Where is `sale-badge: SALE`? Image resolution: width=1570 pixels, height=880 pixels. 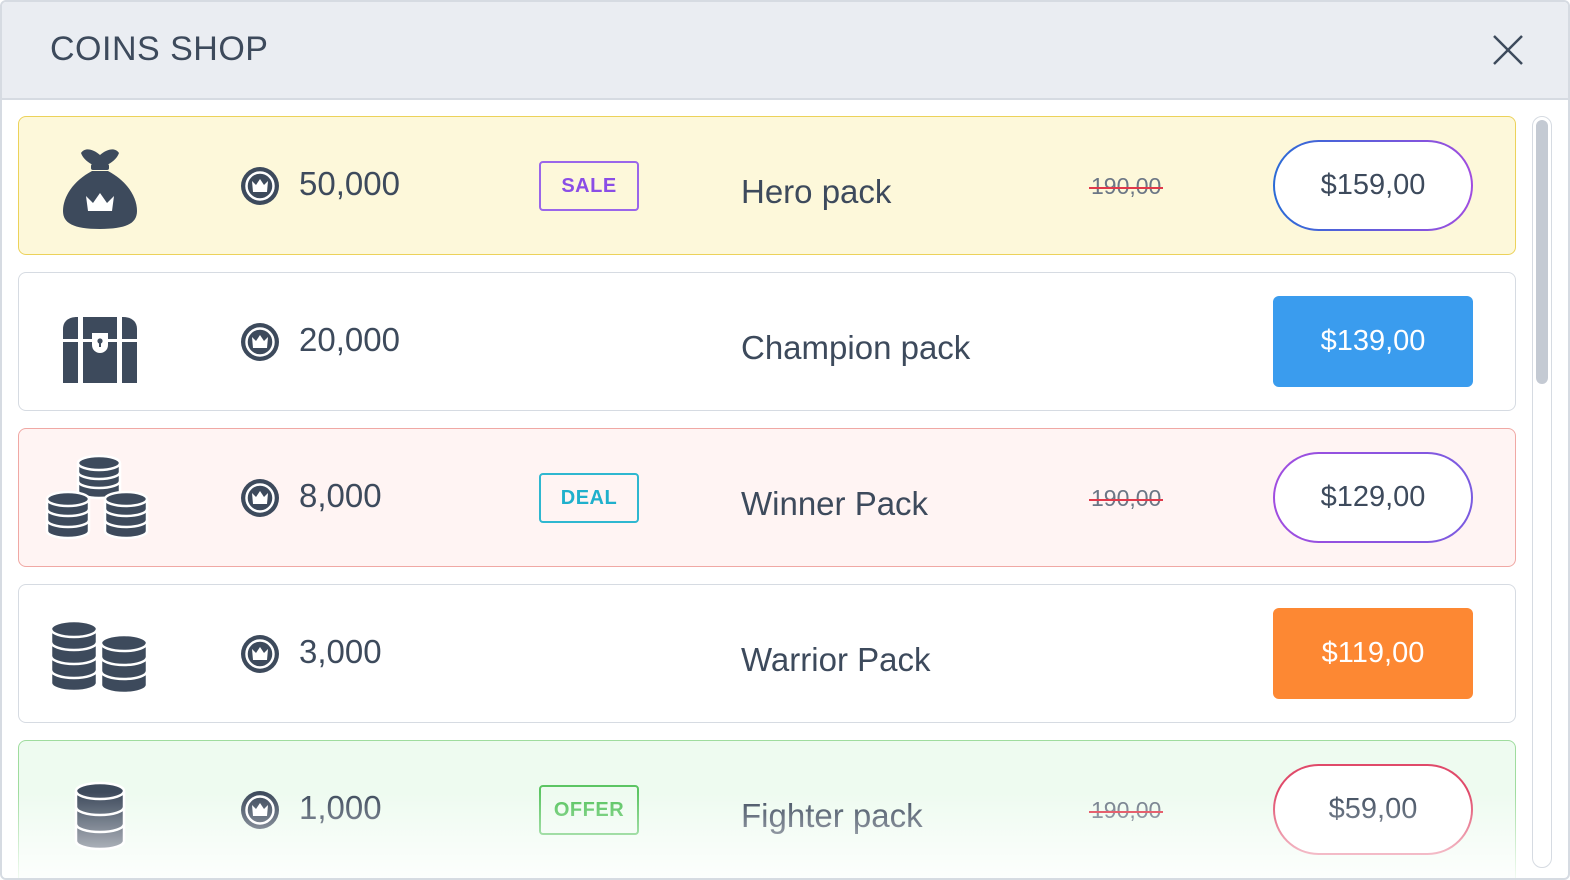
sale-badge: SALE is located at coordinates (589, 186).